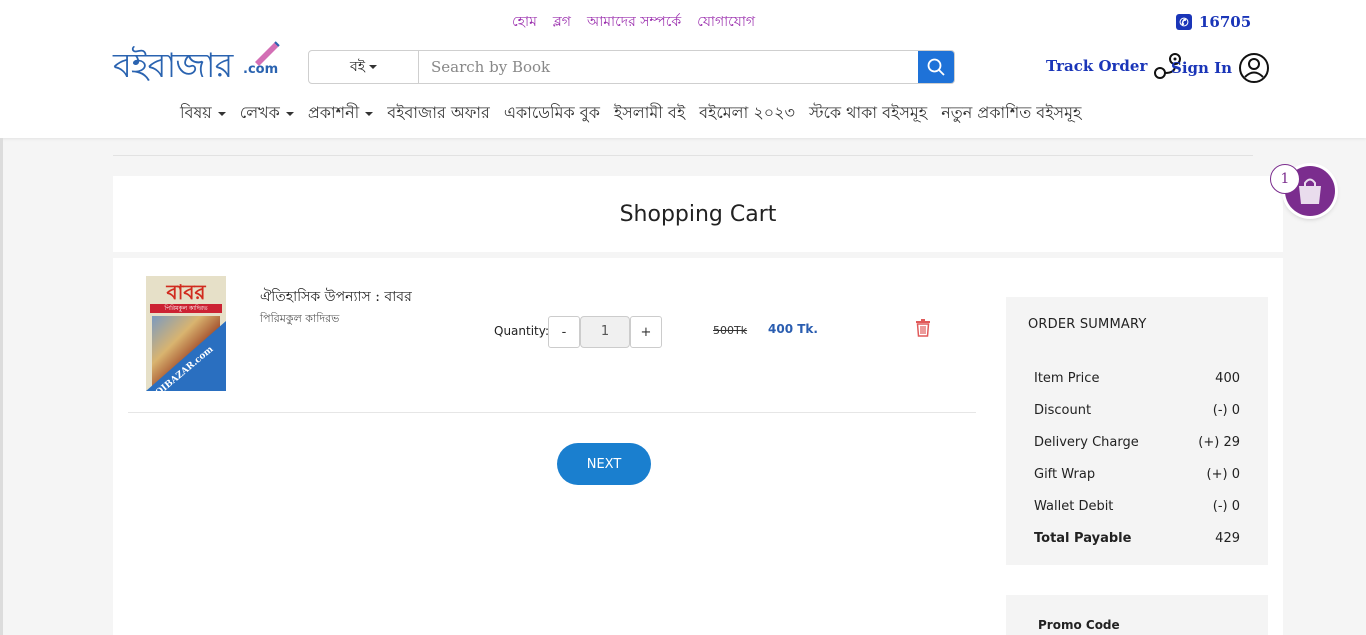 This screenshot has height=635, width=1366. What do you see at coordinates (1227, 538) in the screenshot?
I see `summary-value: 429` at bounding box center [1227, 538].